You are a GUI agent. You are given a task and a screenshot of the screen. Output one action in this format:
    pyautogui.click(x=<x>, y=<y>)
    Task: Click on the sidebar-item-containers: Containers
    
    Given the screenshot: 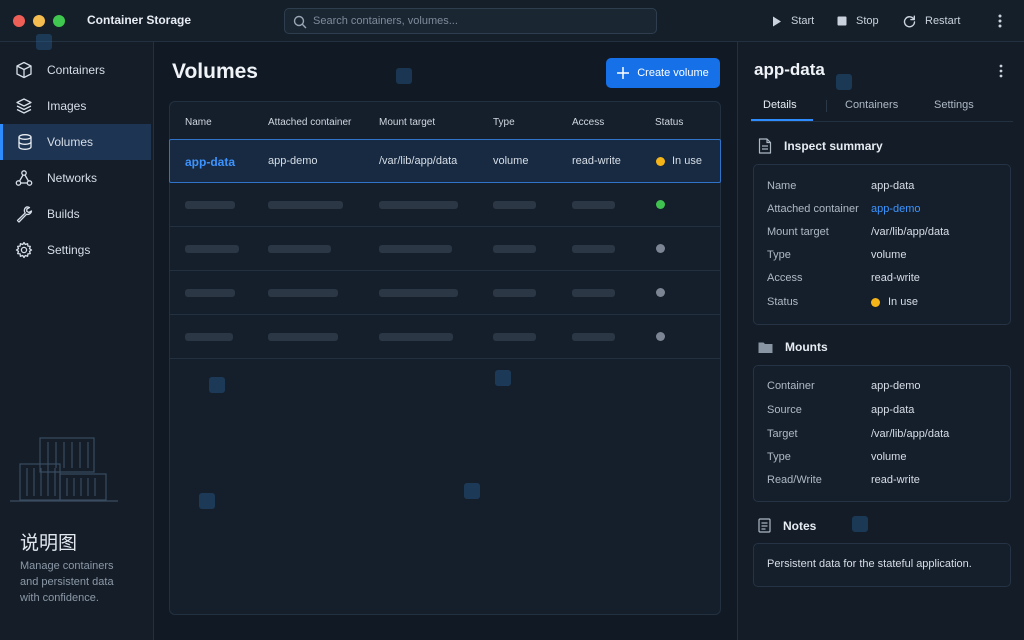 What is the action you would take?
    pyautogui.click(x=75, y=70)
    